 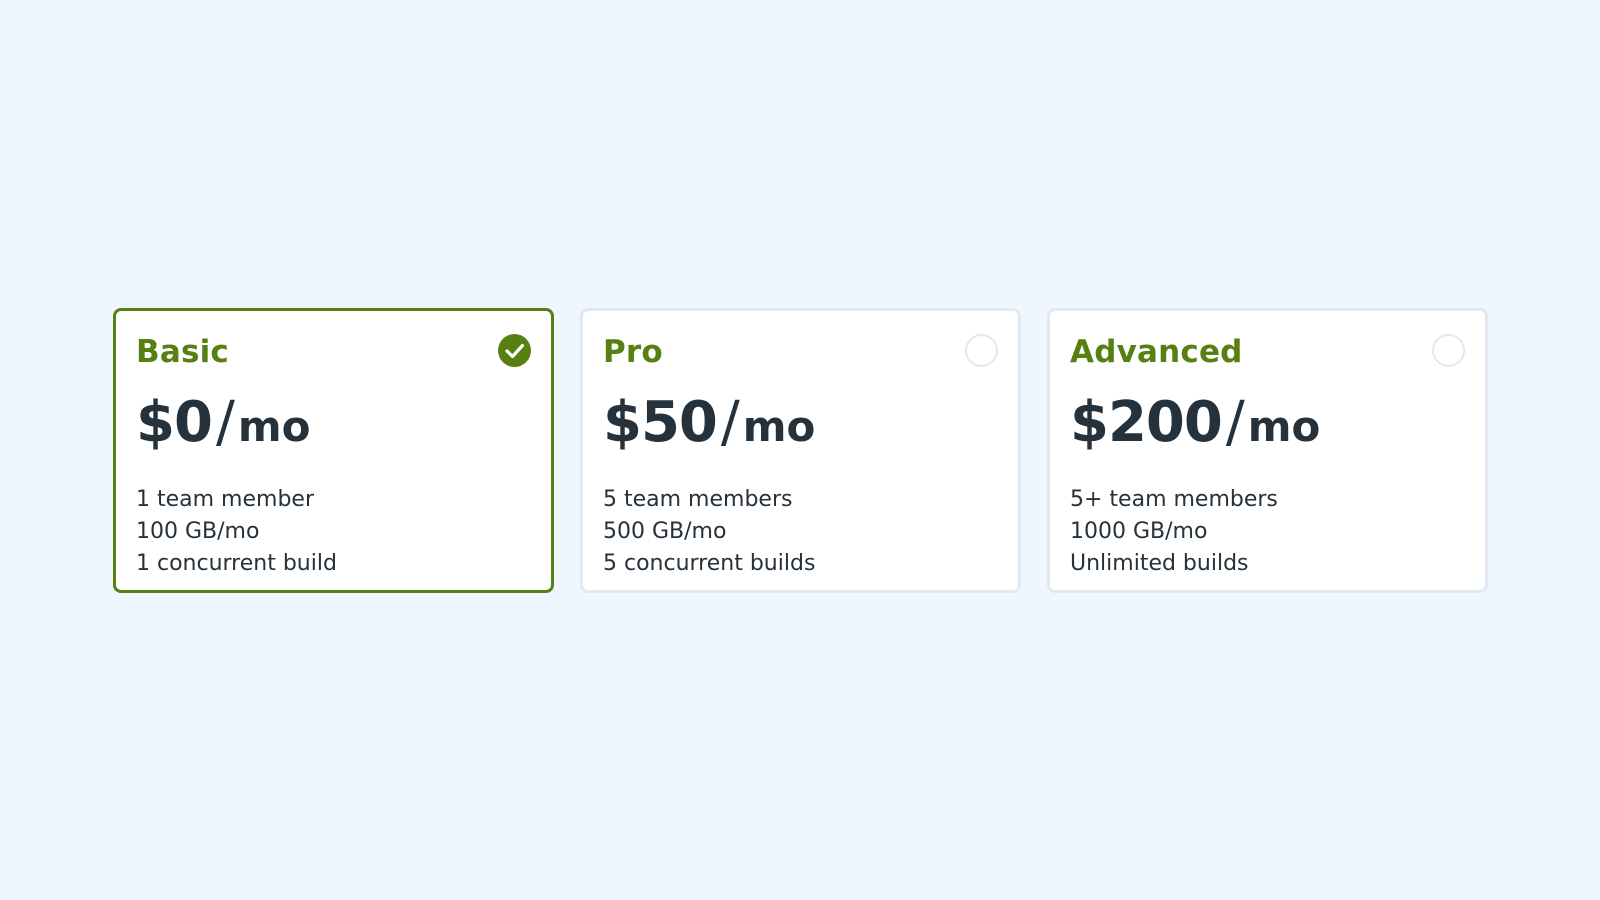 What do you see at coordinates (333, 429) in the screenshot?
I see `plan-price: $0/mo` at bounding box center [333, 429].